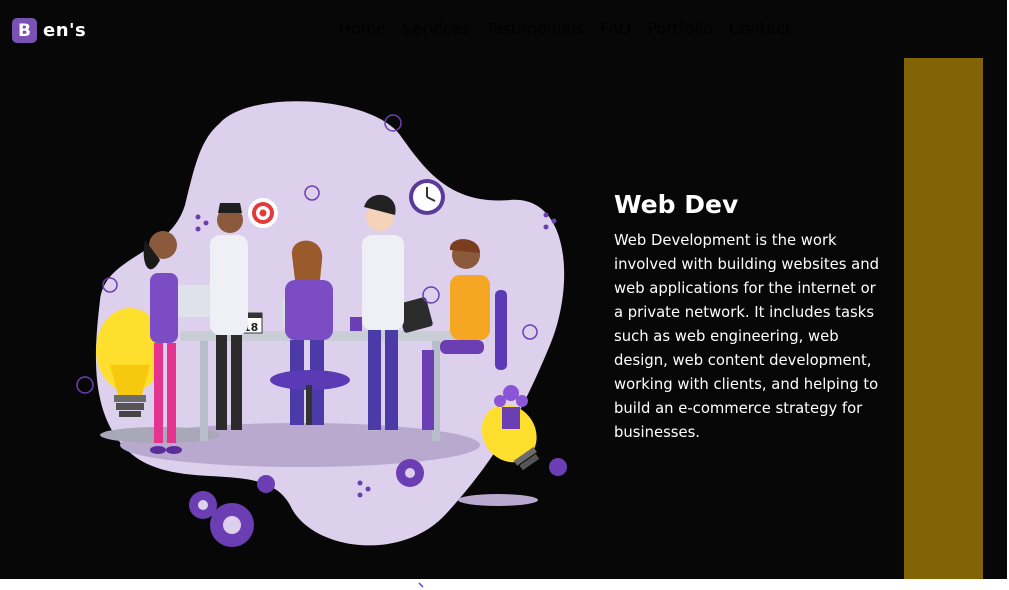 The image size is (1009, 590). I want to click on globe-icon, so click(85, 385).